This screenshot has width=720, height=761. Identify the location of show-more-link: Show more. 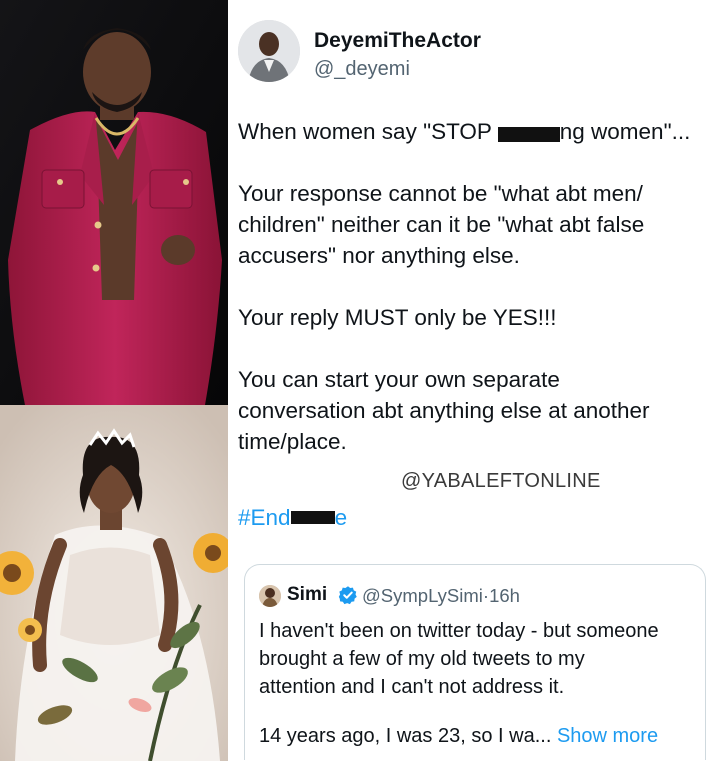
(607, 736).